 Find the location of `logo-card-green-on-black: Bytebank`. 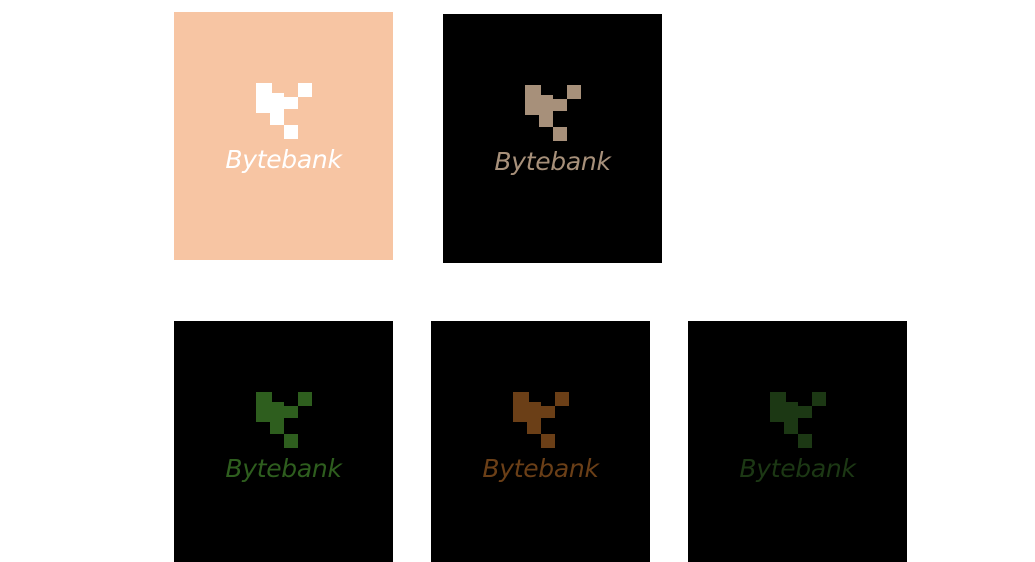

logo-card-green-on-black: Bytebank is located at coordinates (283, 441).